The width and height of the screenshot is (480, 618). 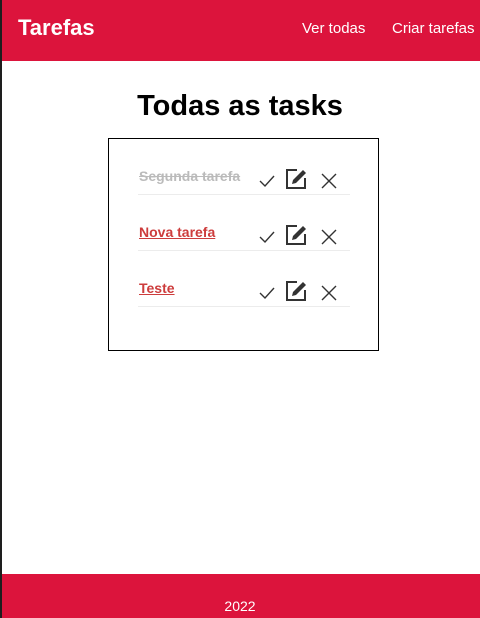 What do you see at coordinates (240, 606) in the screenshot?
I see `footer-year: 2022` at bounding box center [240, 606].